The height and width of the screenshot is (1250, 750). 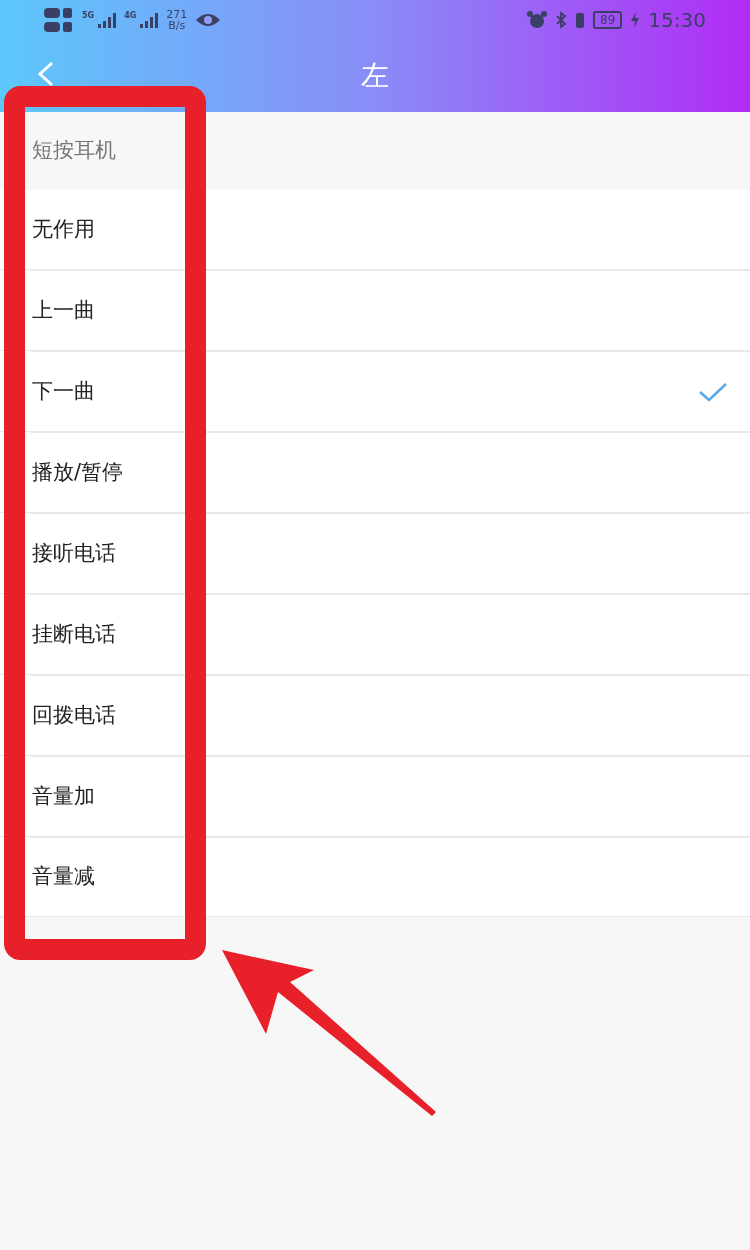 I want to click on bluetooth-icon, so click(x=561, y=20).